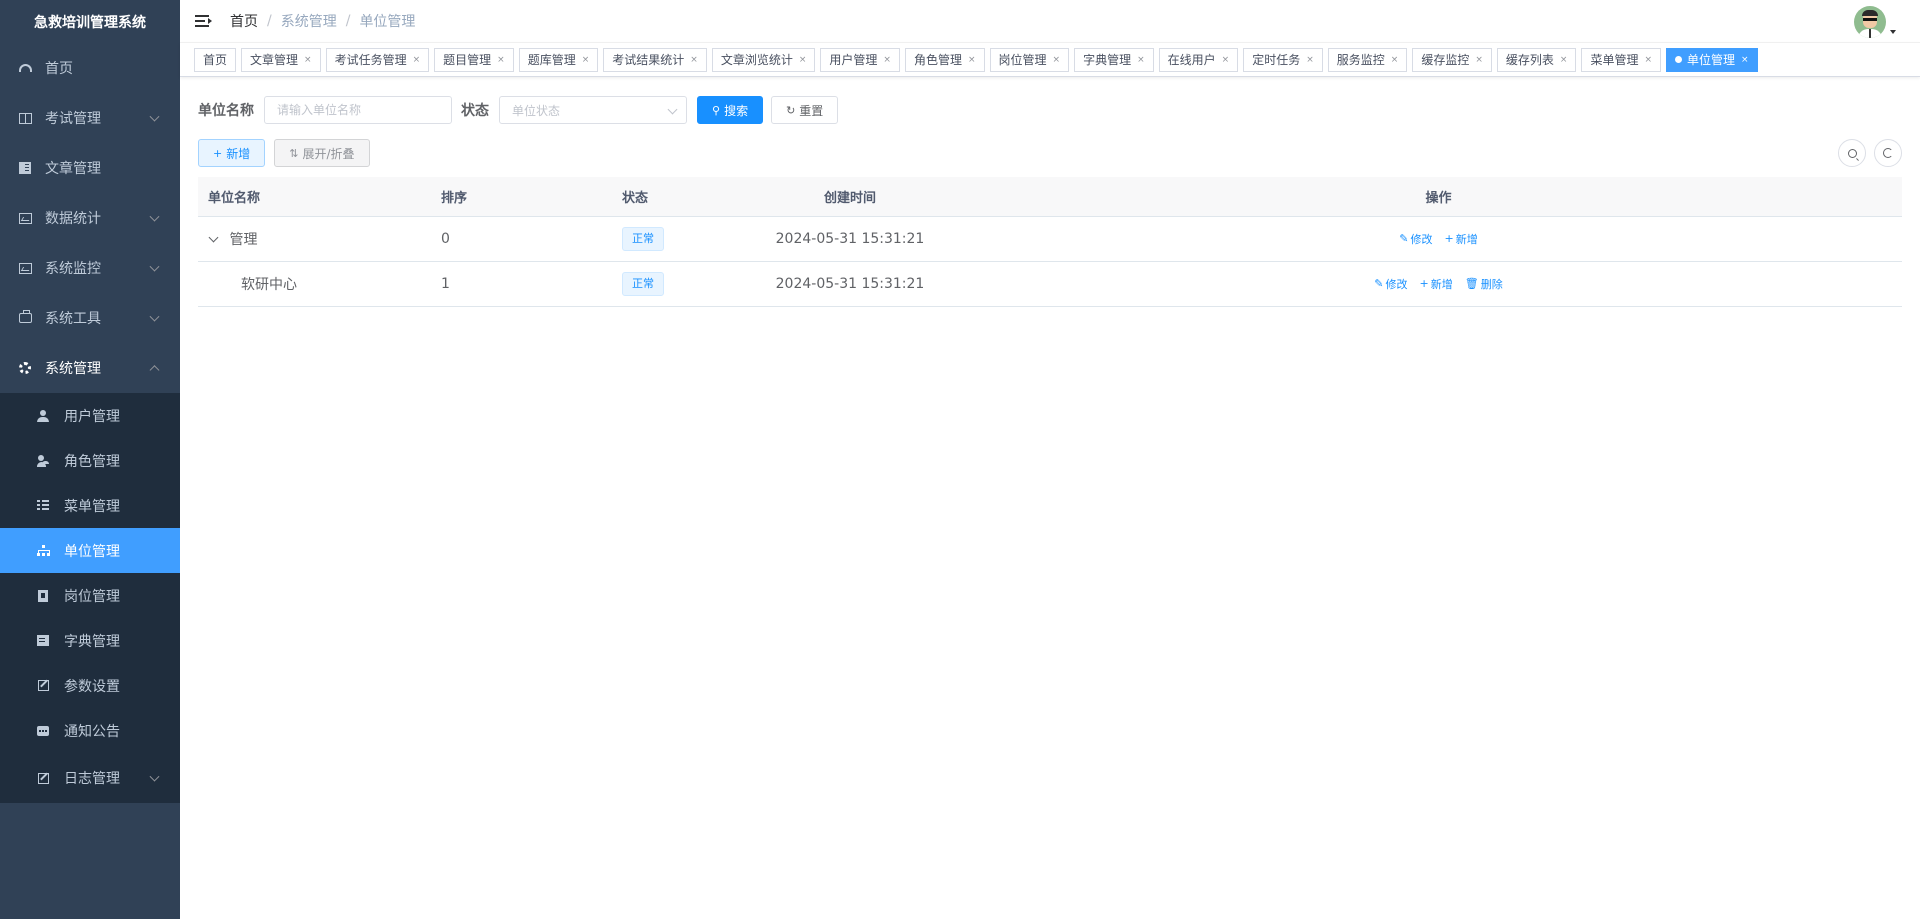 The height and width of the screenshot is (919, 1920). I want to click on sidebar-item-dictionary: 字典管理, so click(90, 640).